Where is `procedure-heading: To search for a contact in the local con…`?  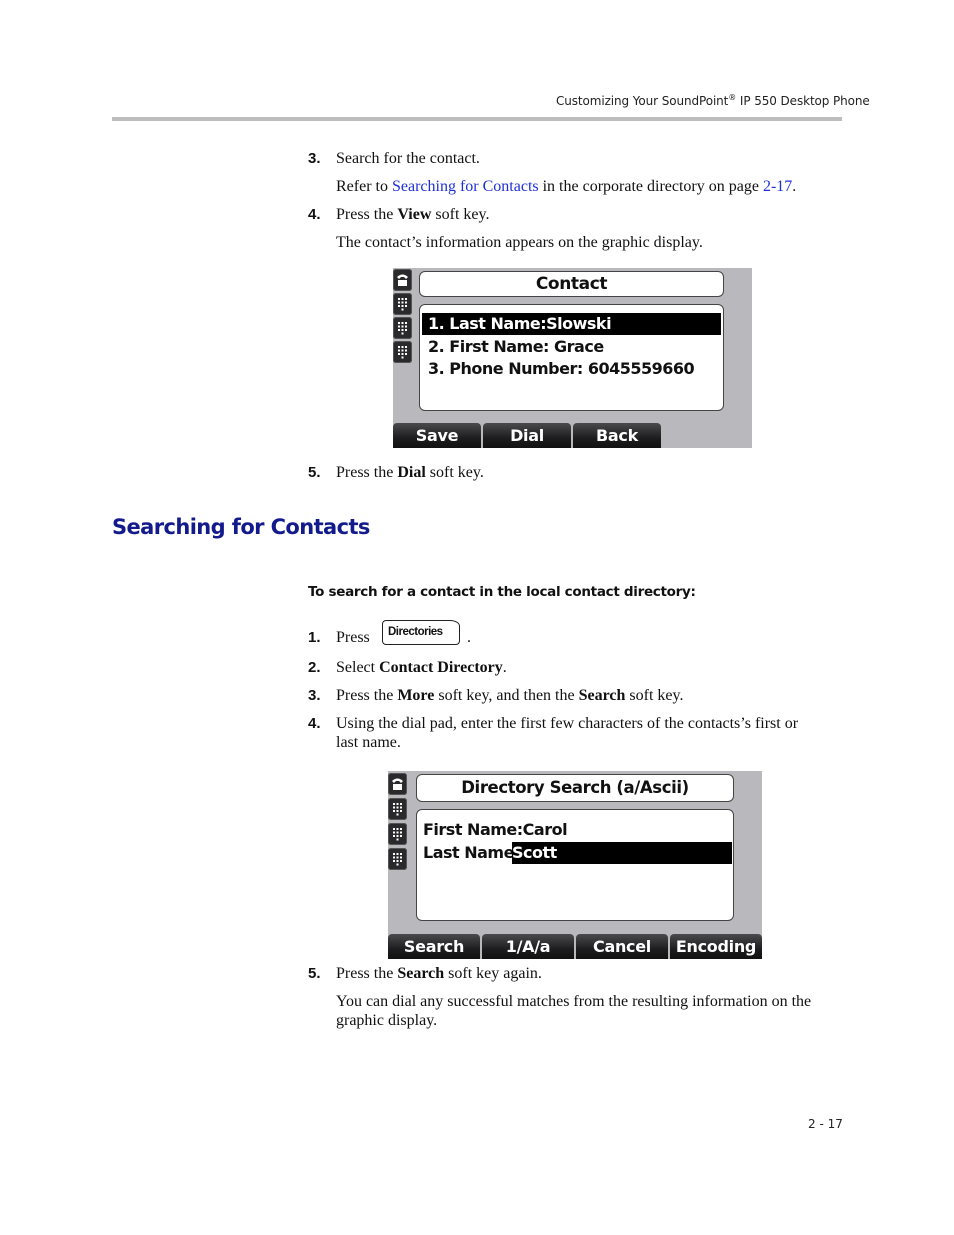 procedure-heading: To search for a contact in the local con… is located at coordinates (502, 592).